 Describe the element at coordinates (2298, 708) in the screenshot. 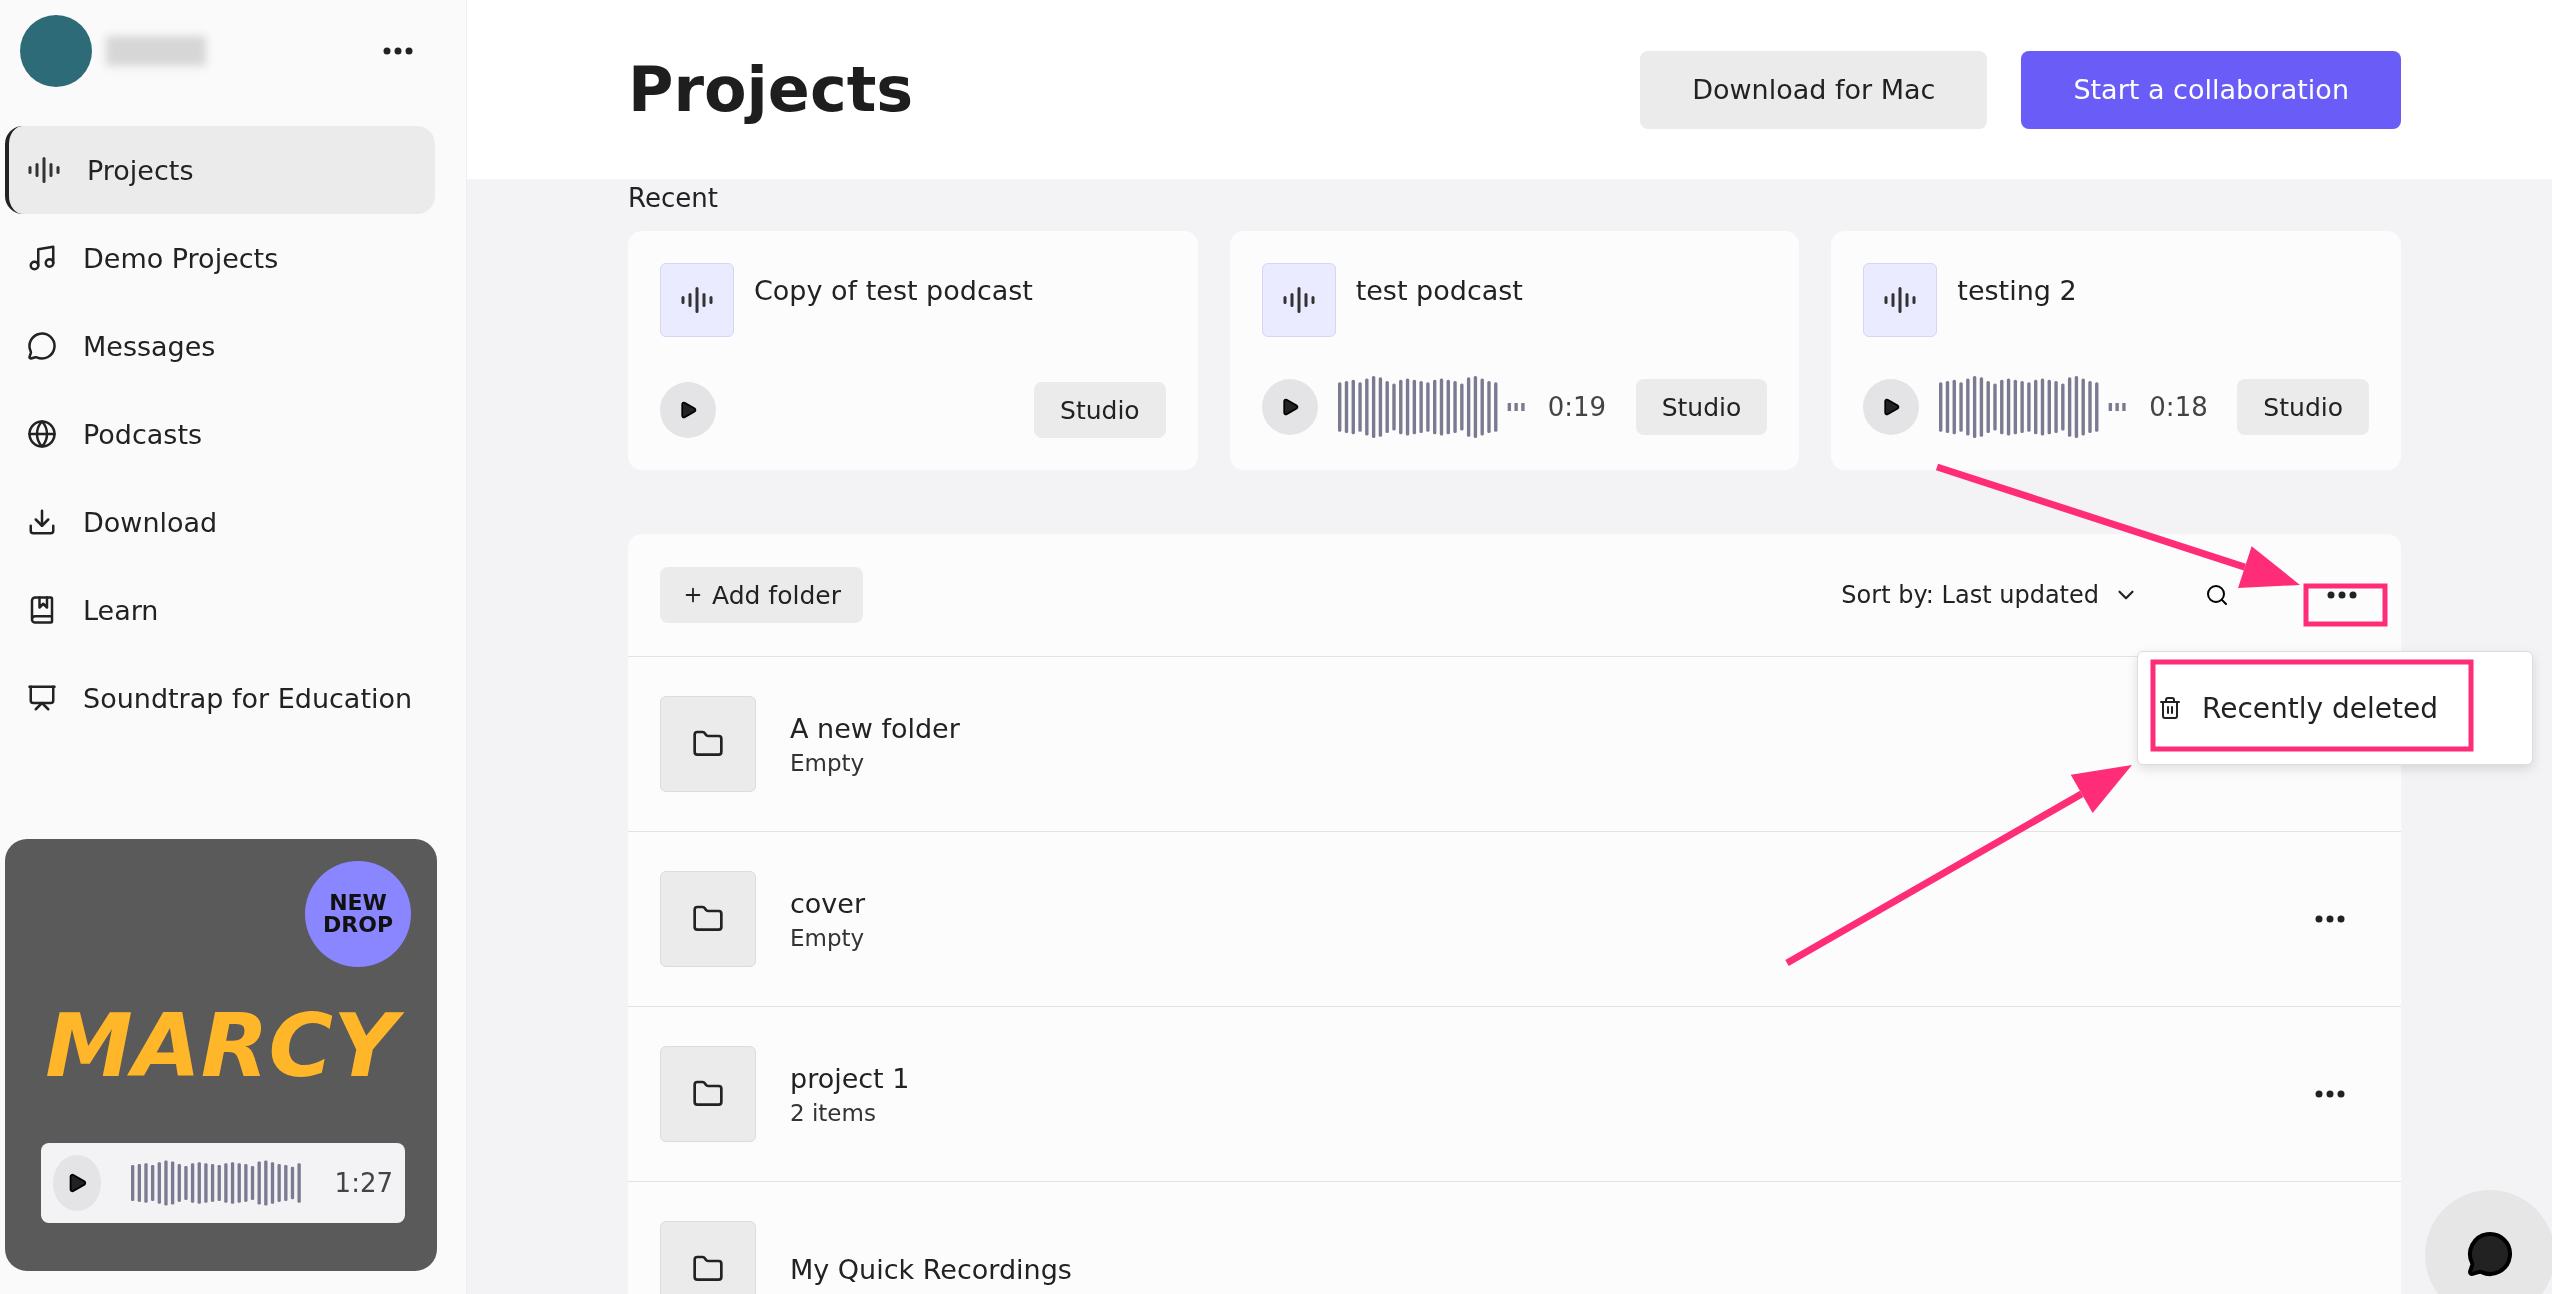

I see `menu-item: Recently deleted` at that location.